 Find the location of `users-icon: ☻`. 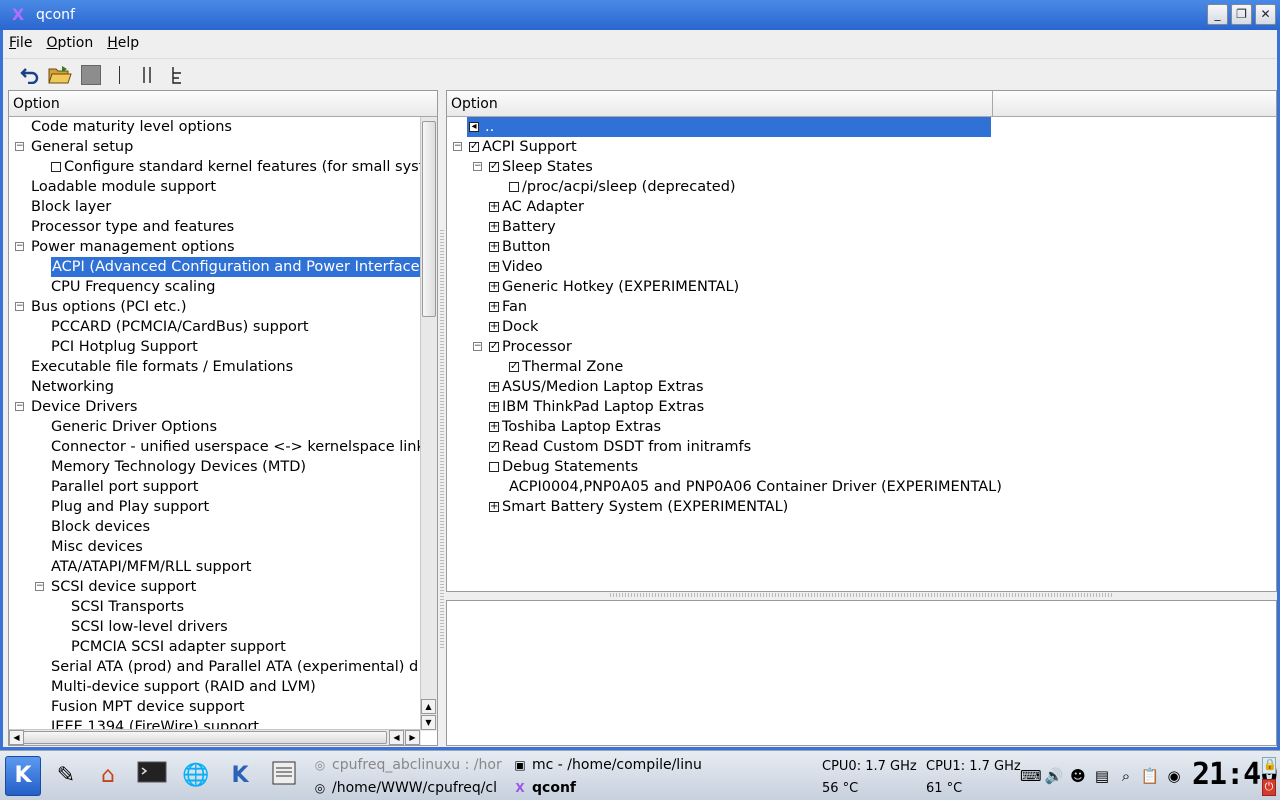

users-icon: ☻ is located at coordinates (1078, 776).